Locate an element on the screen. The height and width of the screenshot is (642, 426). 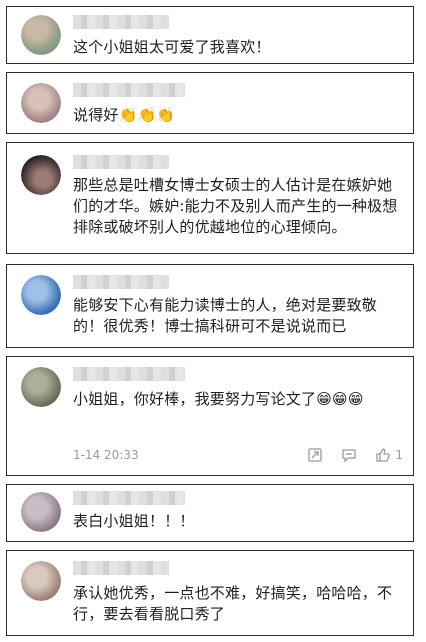
forward-icon is located at coordinates (315, 455).